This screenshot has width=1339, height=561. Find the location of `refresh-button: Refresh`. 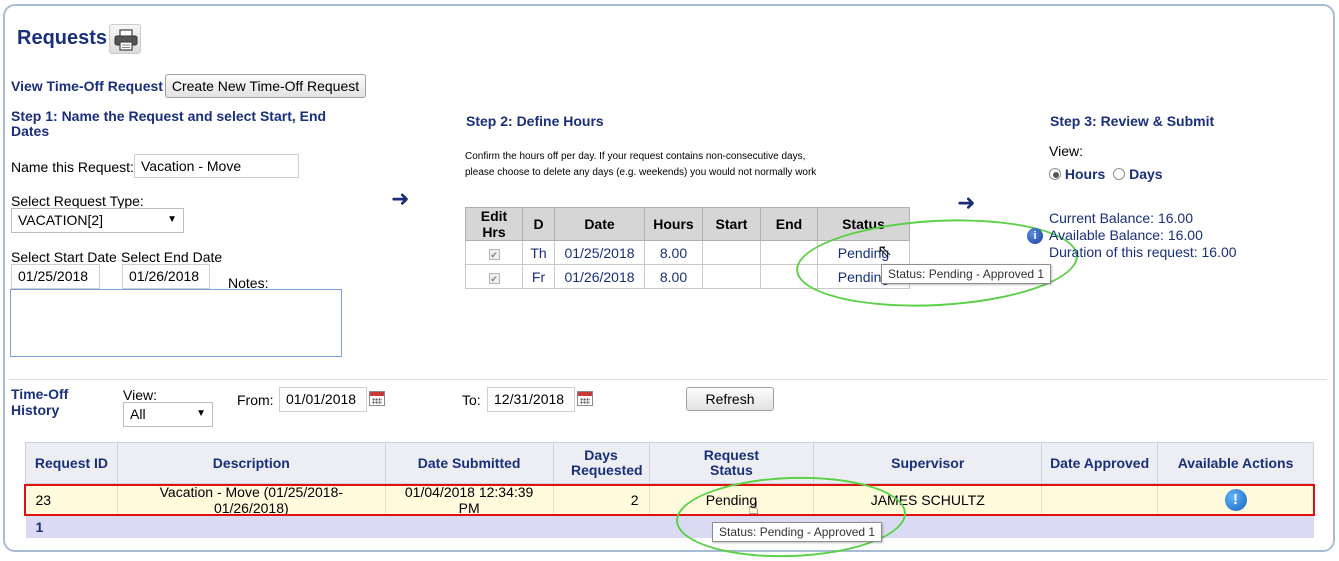

refresh-button: Refresh is located at coordinates (730, 399).